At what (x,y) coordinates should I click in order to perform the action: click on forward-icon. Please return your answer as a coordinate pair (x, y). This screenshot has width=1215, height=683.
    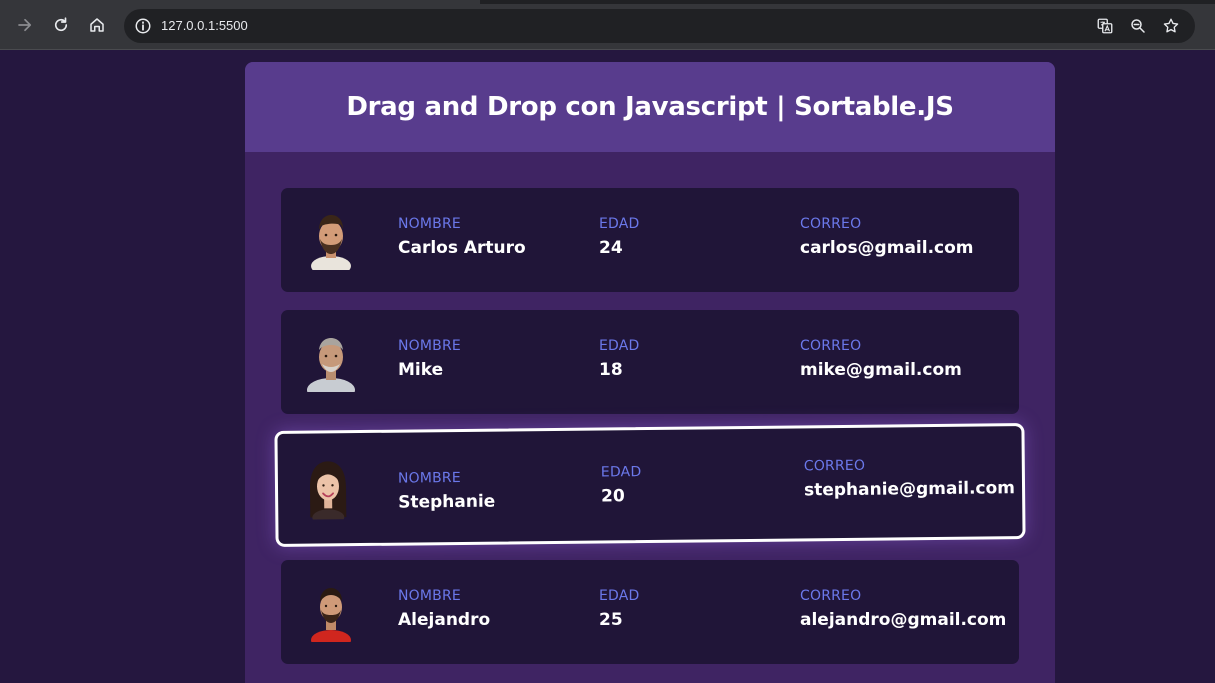
    Looking at the image, I should click on (25, 25).